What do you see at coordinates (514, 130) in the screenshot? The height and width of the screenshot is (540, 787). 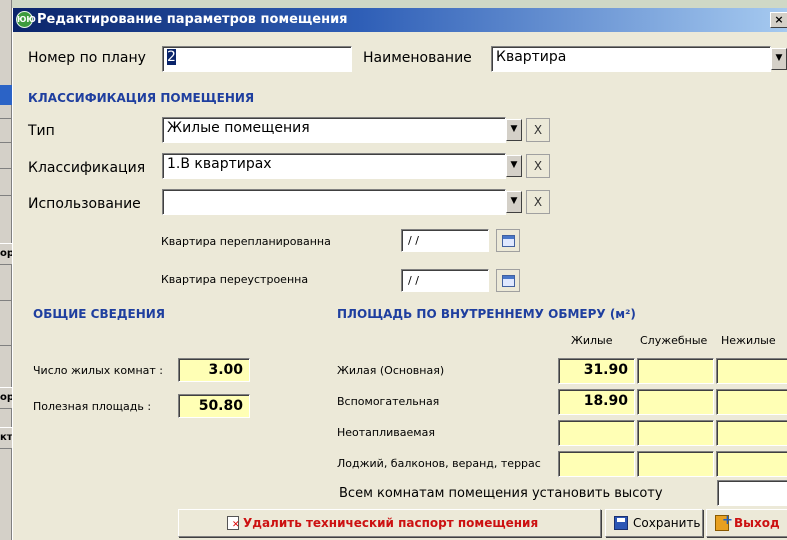 I see `type-dropdown-button: ▼` at bounding box center [514, 130].